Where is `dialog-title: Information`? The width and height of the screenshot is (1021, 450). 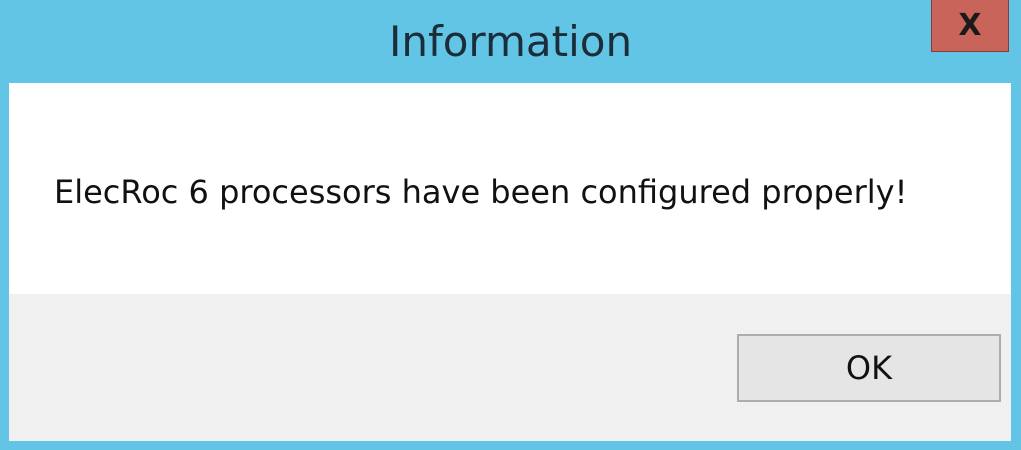
dialog-title: Information is located at coordinates (510, 41).